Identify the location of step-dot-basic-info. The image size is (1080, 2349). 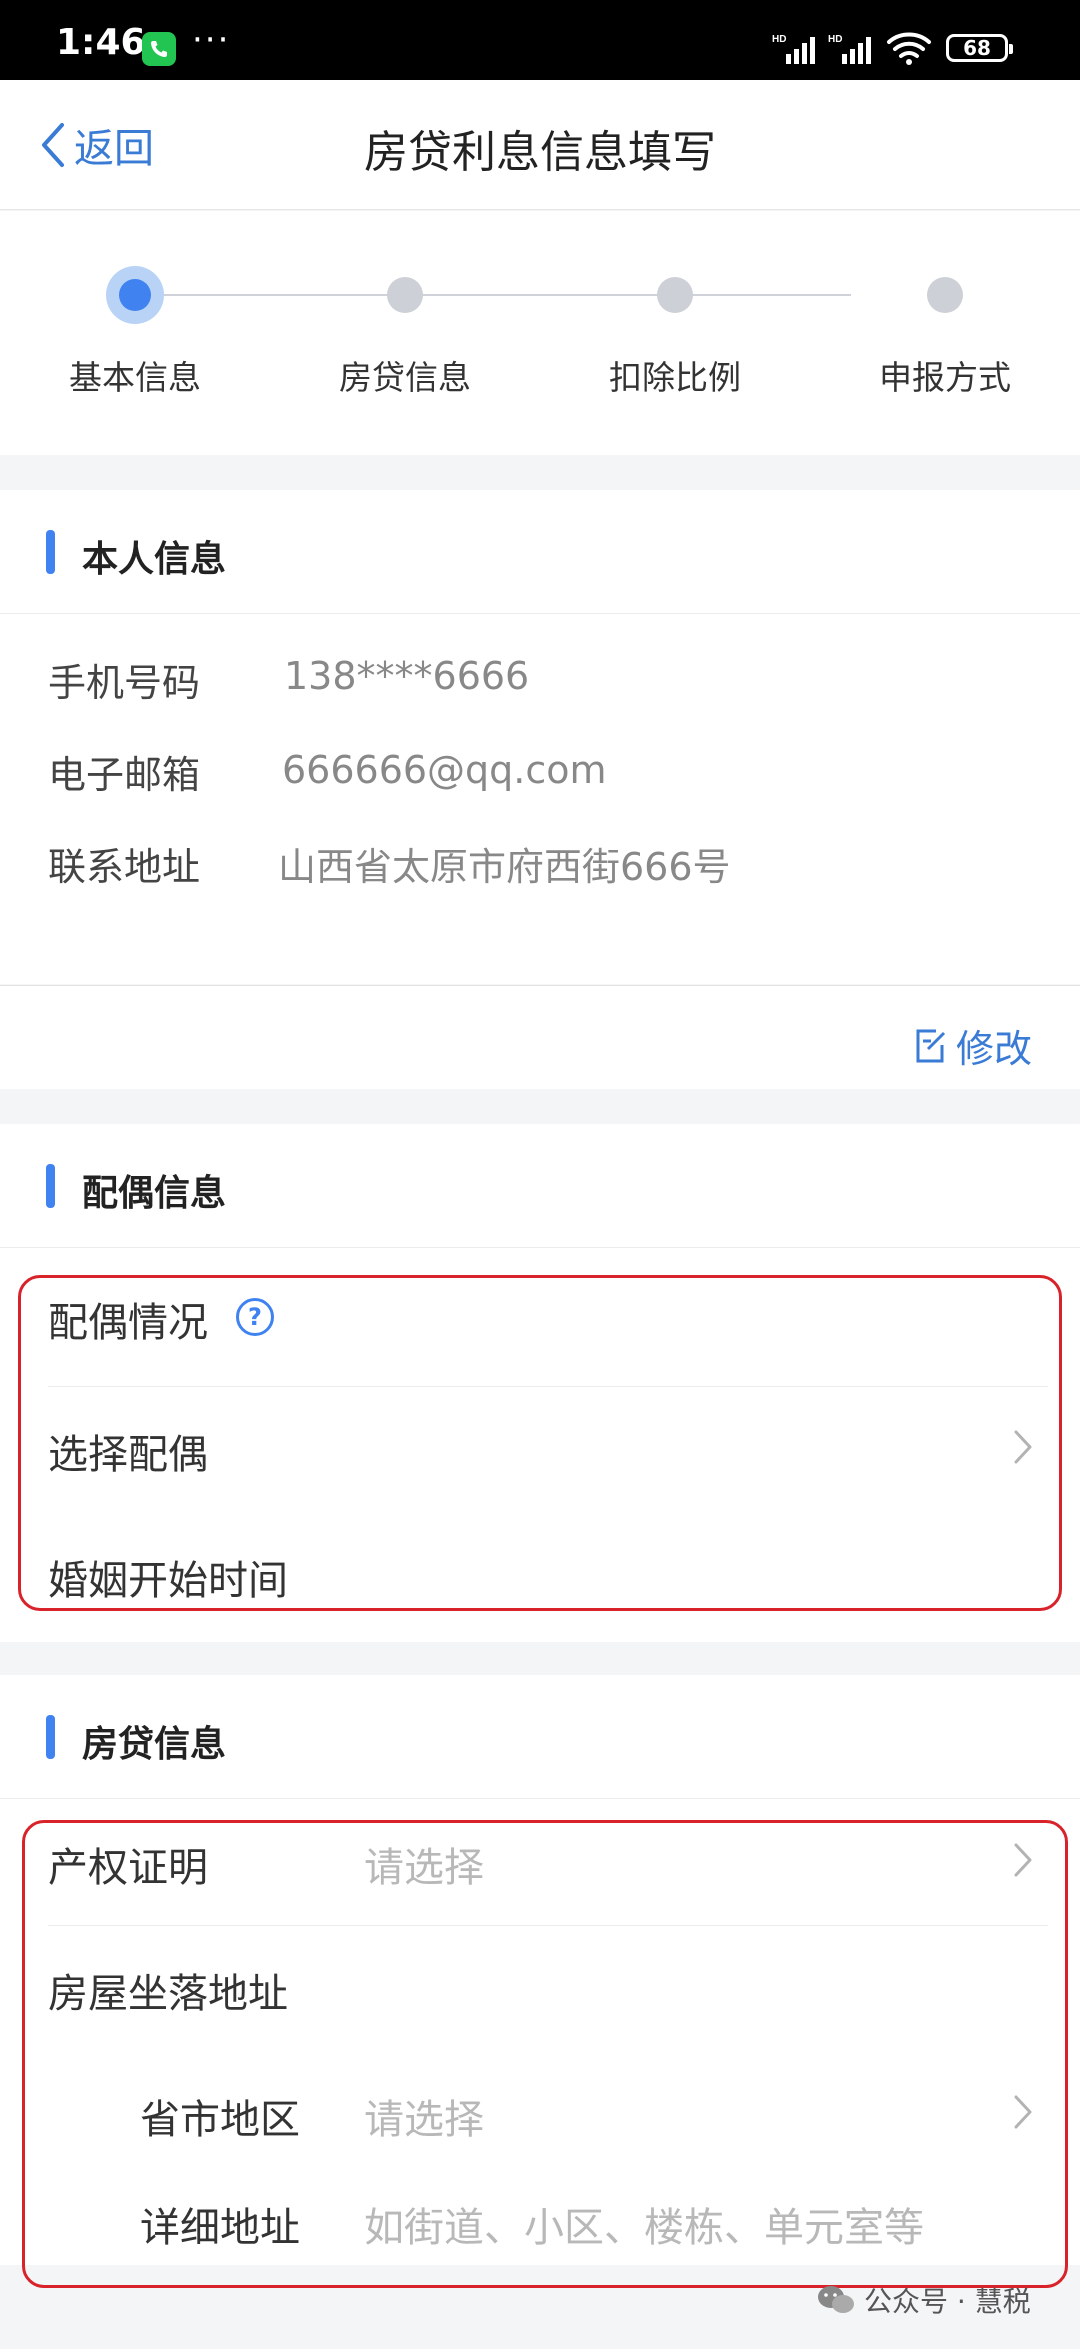
(135, 295).